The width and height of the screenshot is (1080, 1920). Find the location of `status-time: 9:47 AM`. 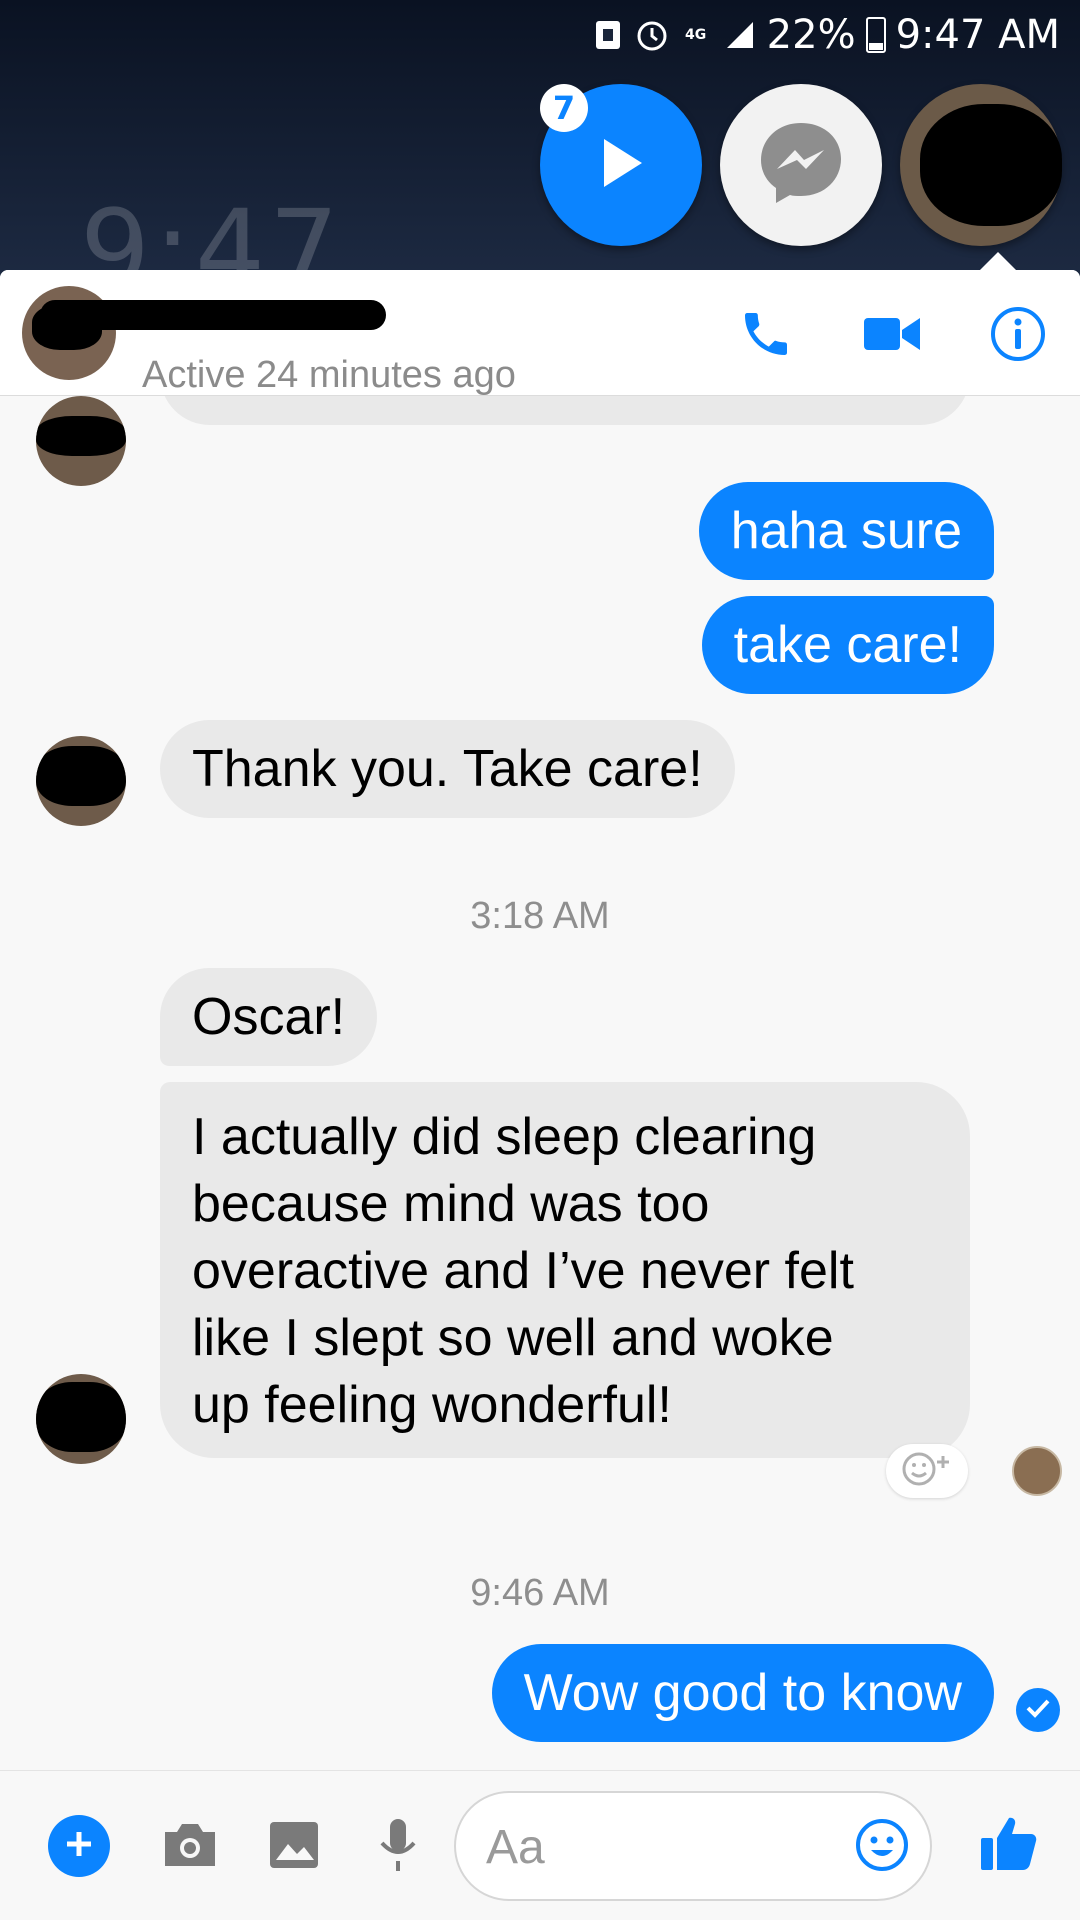

status-time: 9:47 AM is located at coordinates (977, 35).